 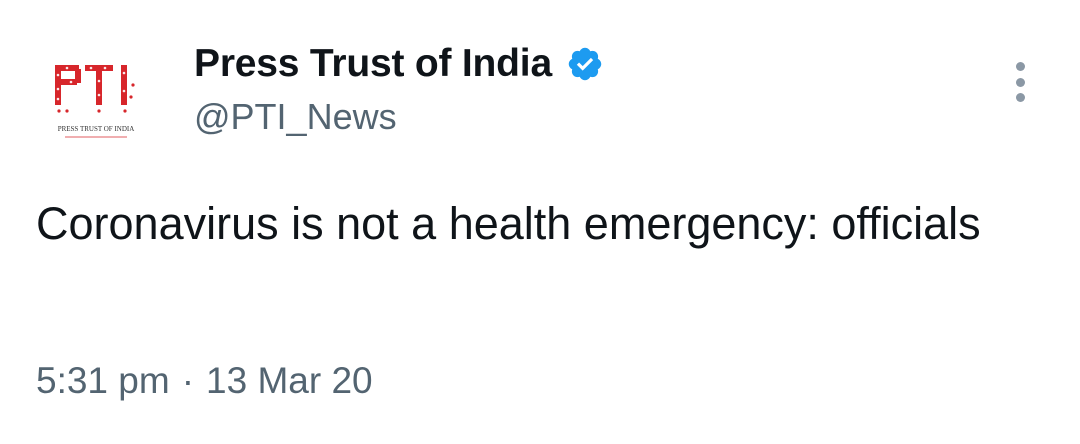 What do you see at coordinates (96, 129) in the screenshot?
I see `svg-text: PRESS TRUST OF INDIA` at bounding box center [96, 129].